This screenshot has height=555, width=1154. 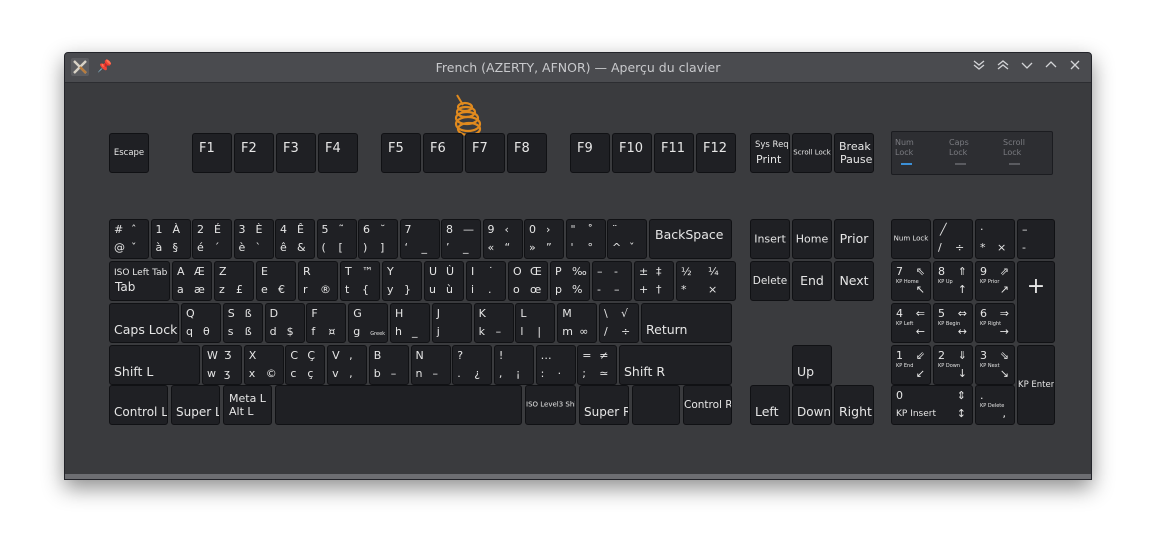 What do you see at coordinates (430, 365) in the screenshot?
I see `key-r4-5: Nn –` at bounding box center [430, 365].